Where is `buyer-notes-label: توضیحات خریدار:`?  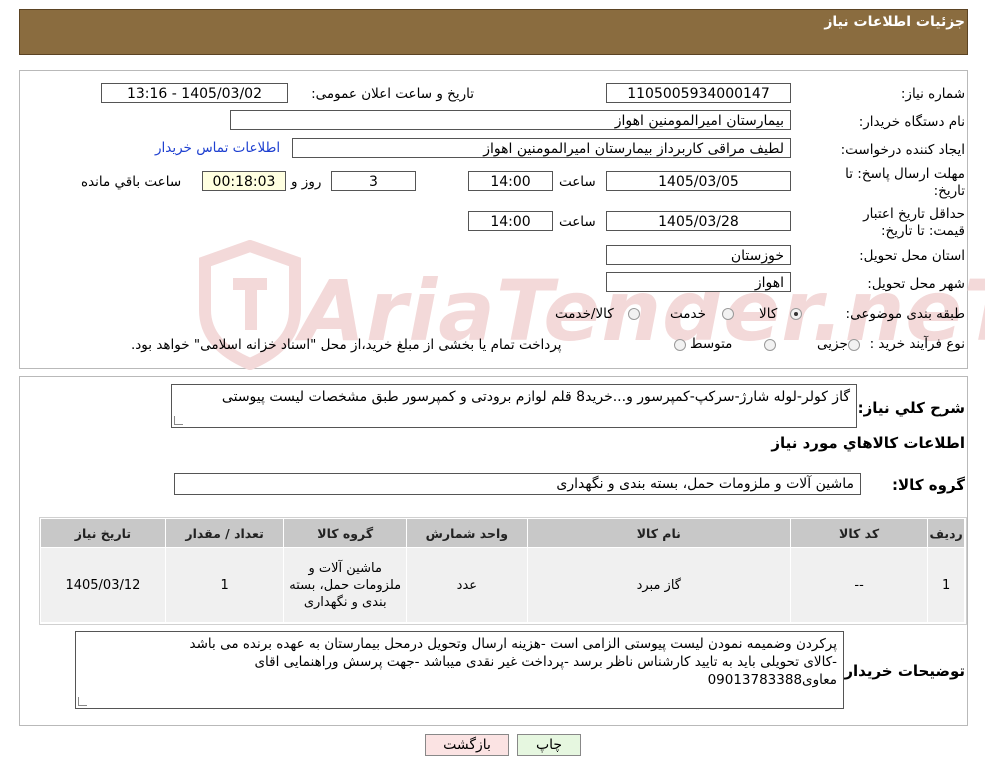
buyer-notes-label: توضیحات خریدار: is located at coordinates (901, 671).